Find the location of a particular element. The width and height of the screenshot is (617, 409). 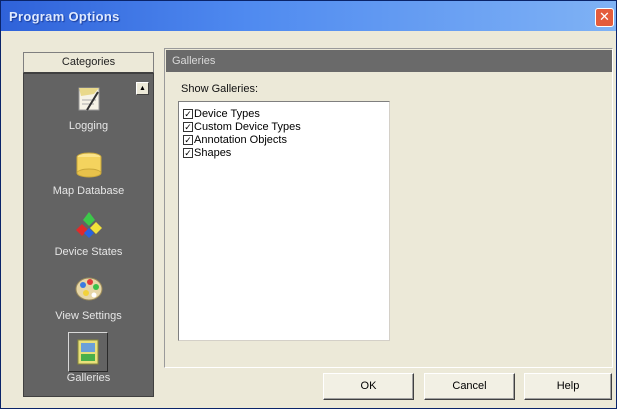

device-states-icon is located at coordinates (89, 225).